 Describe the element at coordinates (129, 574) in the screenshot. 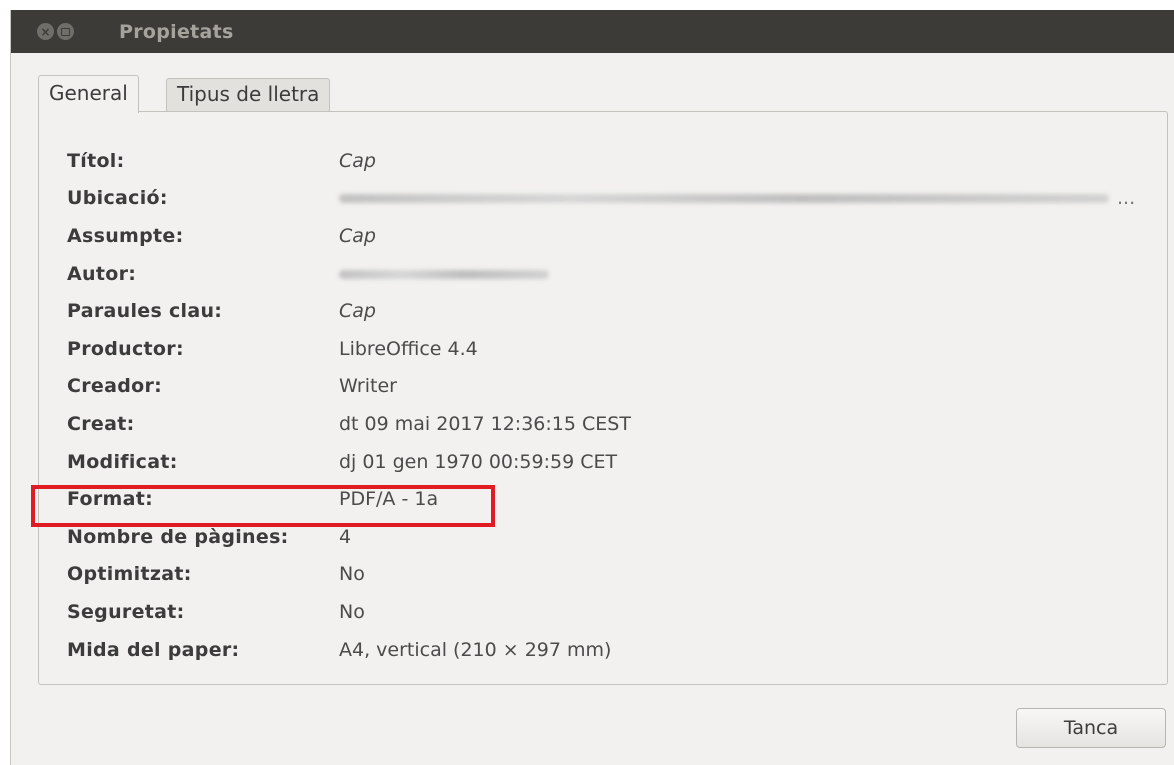

I see `property-label: Optimitzat:` at that location.